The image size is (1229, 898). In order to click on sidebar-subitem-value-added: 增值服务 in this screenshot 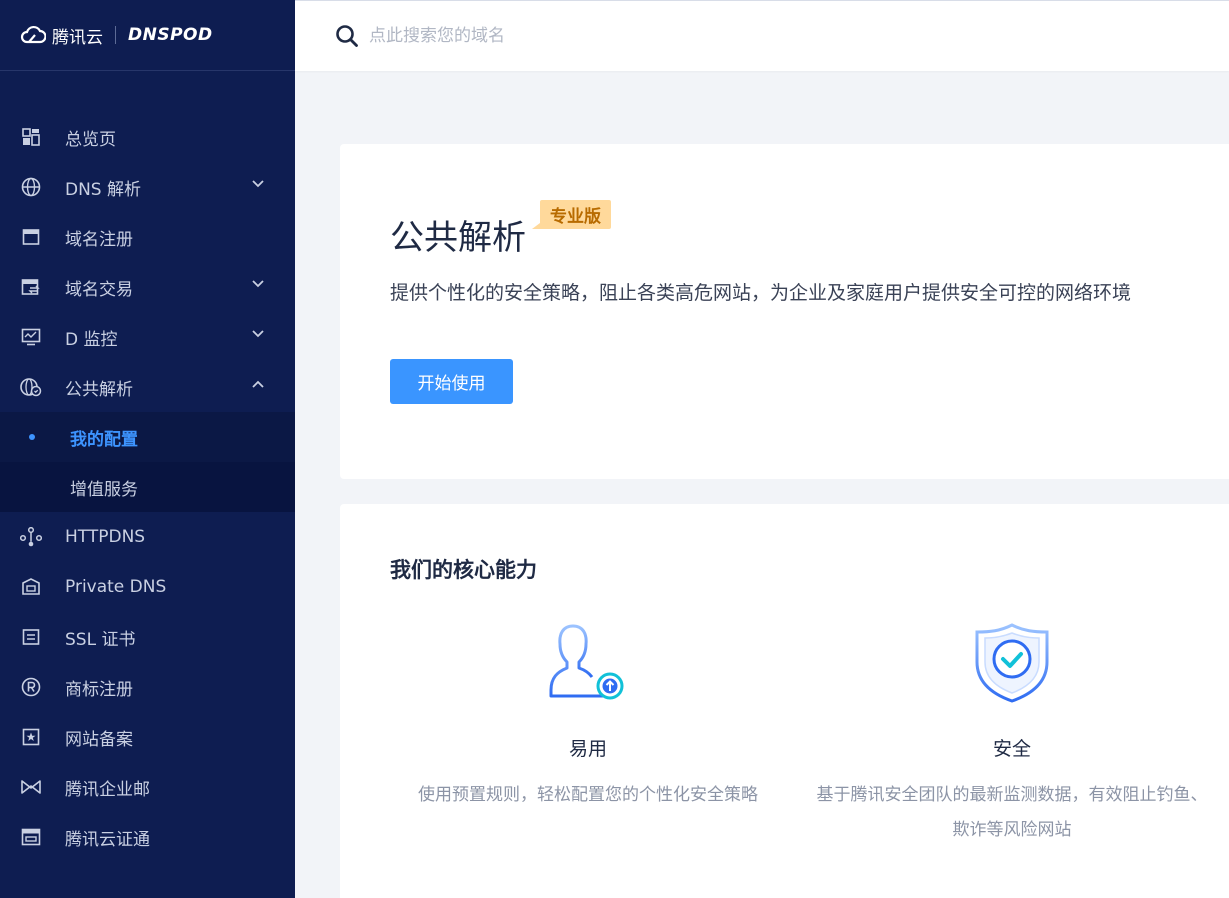, I will do `click(147, 487)`.